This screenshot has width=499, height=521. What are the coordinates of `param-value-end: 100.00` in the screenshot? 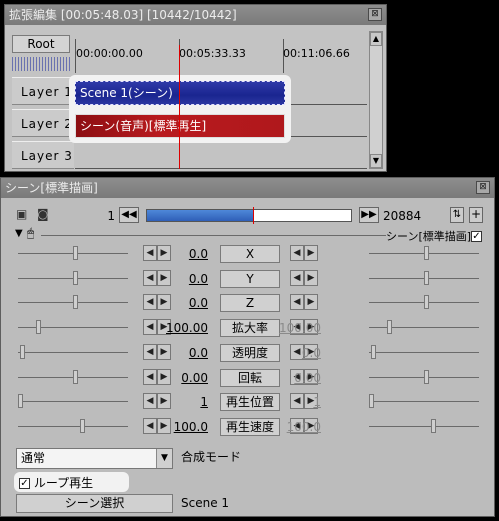 It's located at (299, 328).